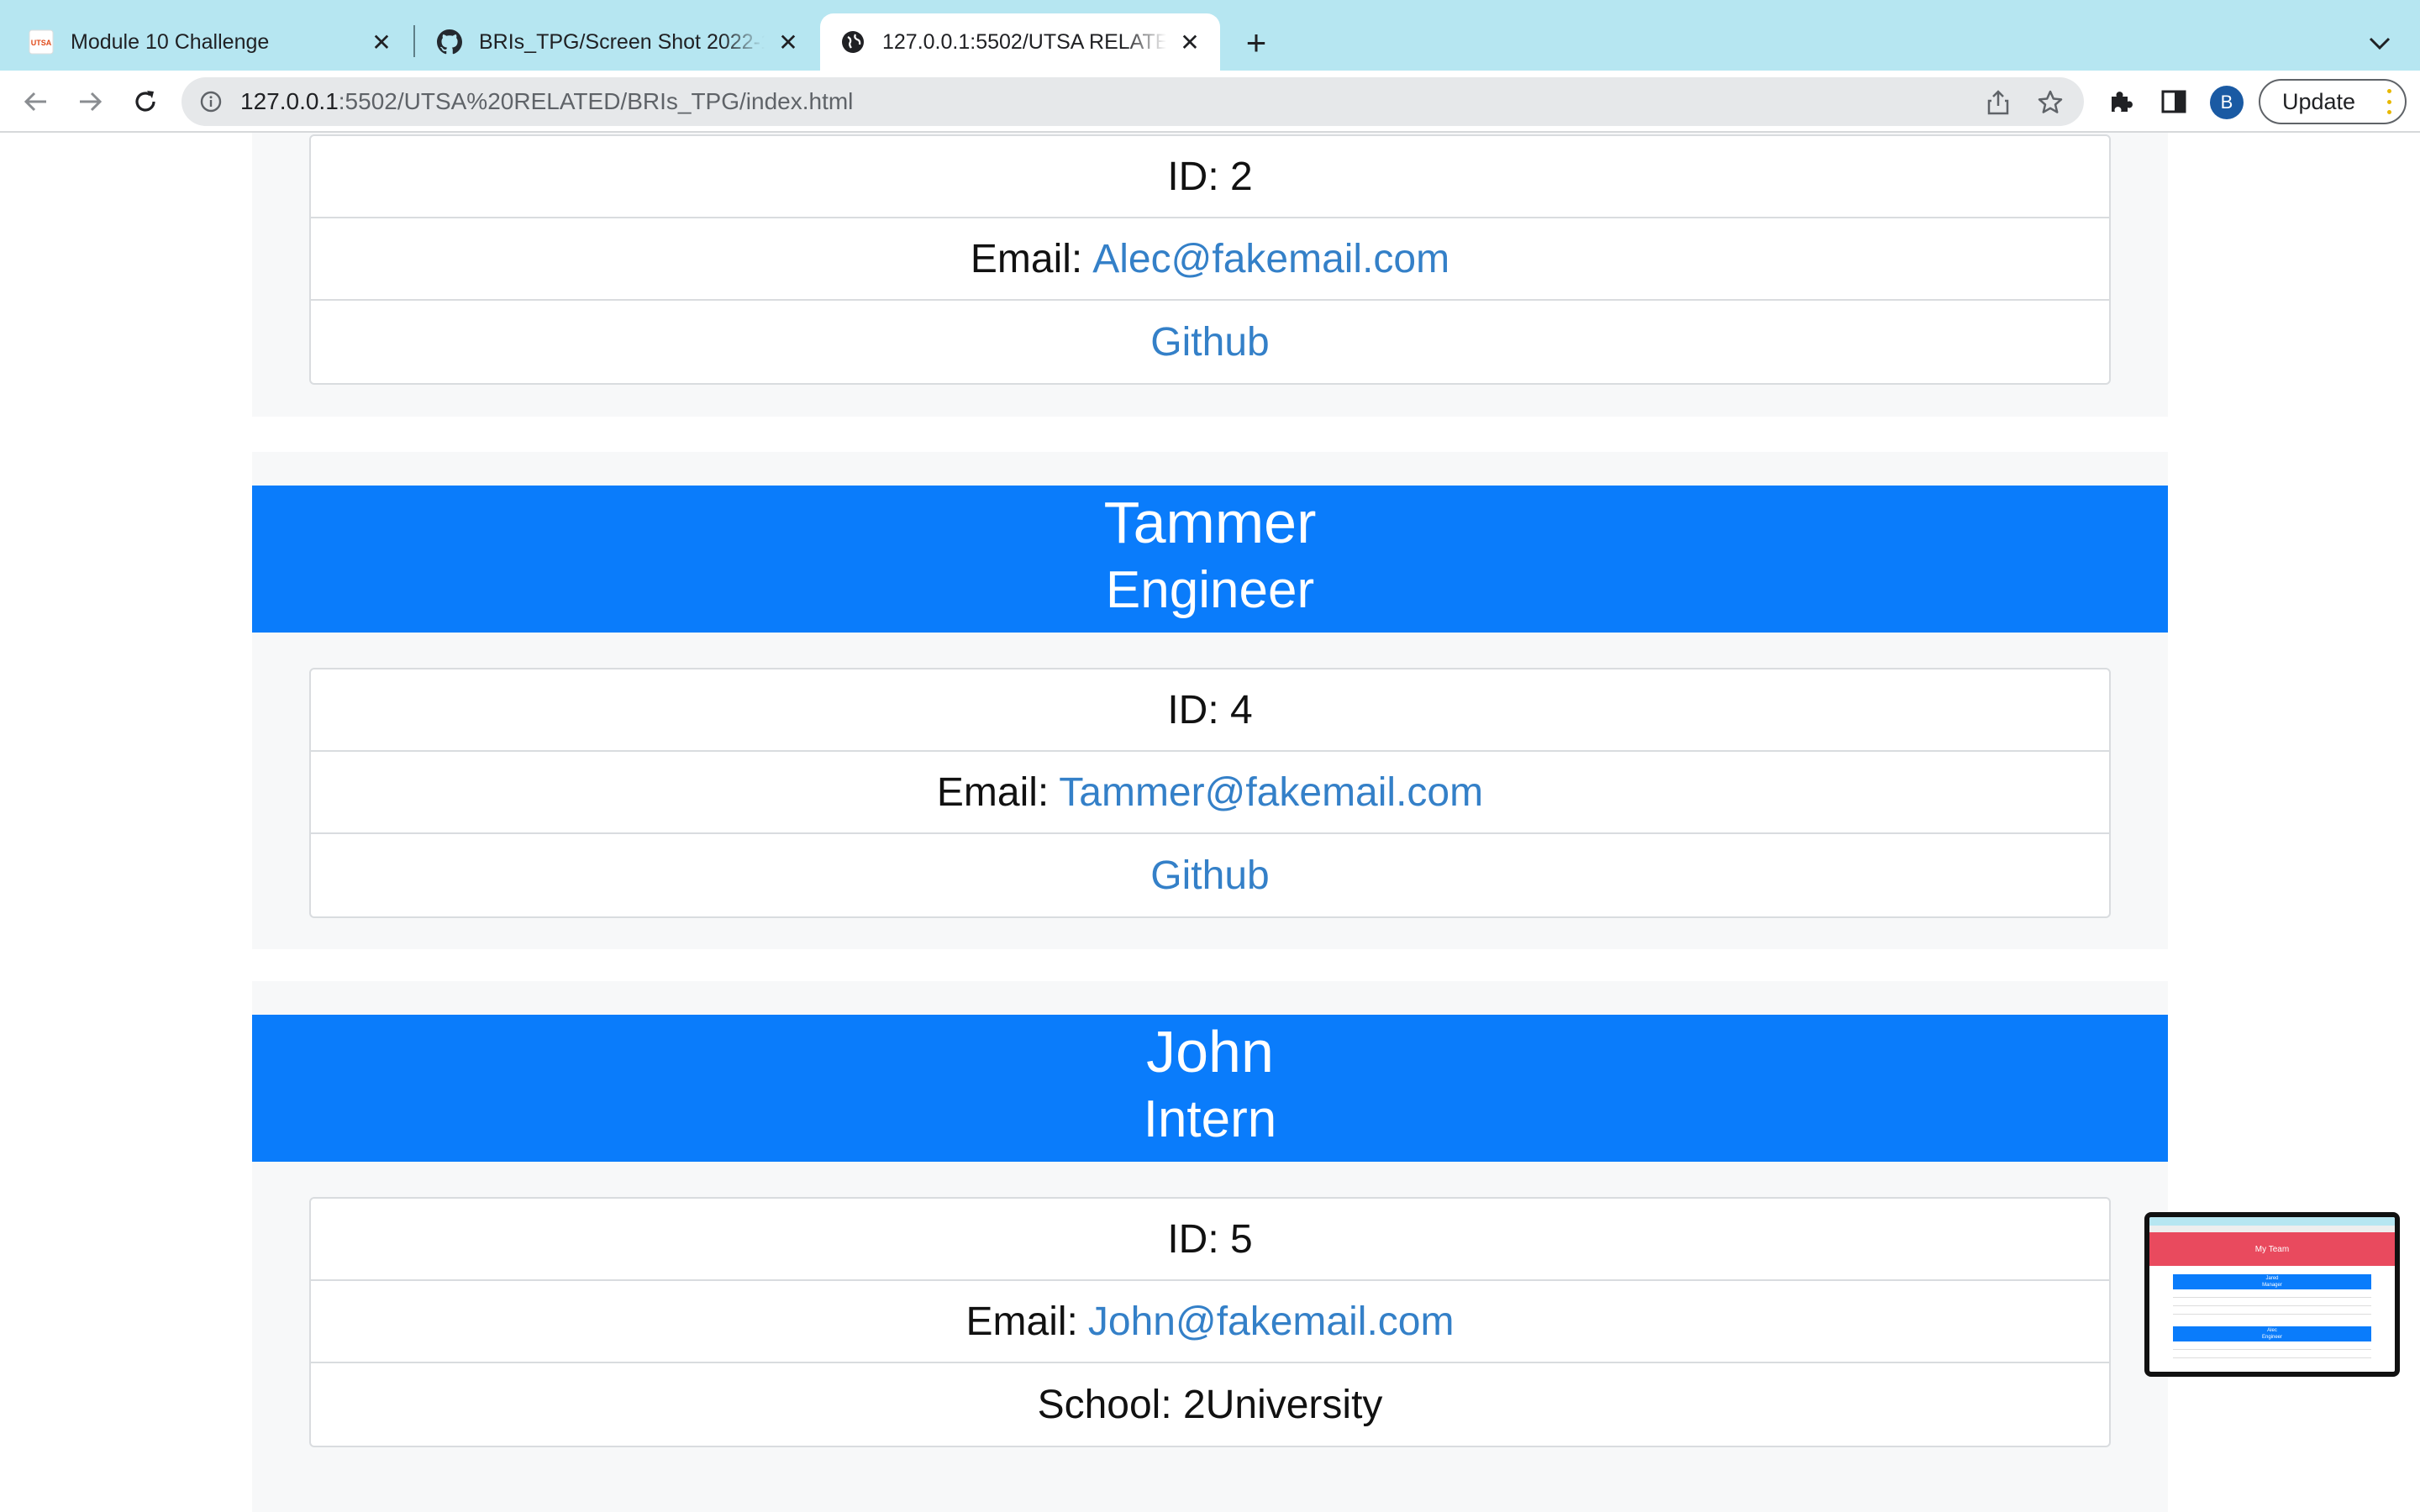 This screenshot has height=1512, width=2420. What do you see at coordinates (36, 102) in the screenshot?
I see `back-arrow-icon` at bounding box center [36, 102].